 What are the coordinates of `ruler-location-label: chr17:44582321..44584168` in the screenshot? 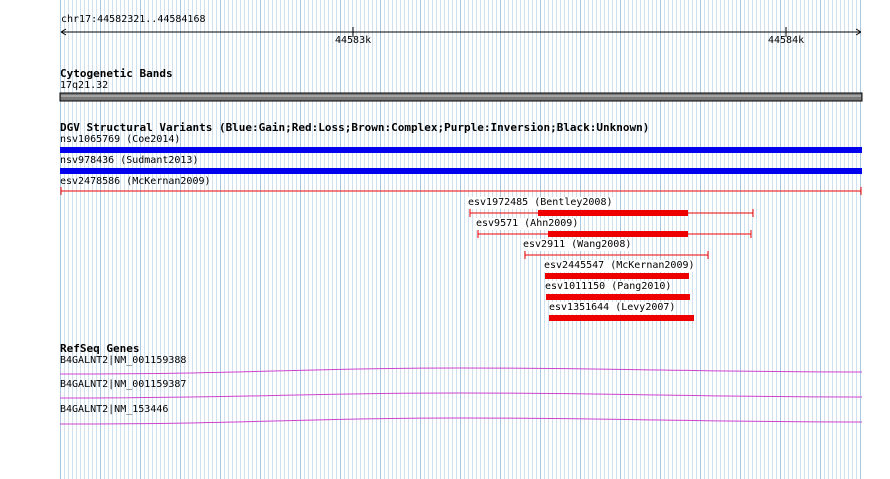 It's located at (133, 19).